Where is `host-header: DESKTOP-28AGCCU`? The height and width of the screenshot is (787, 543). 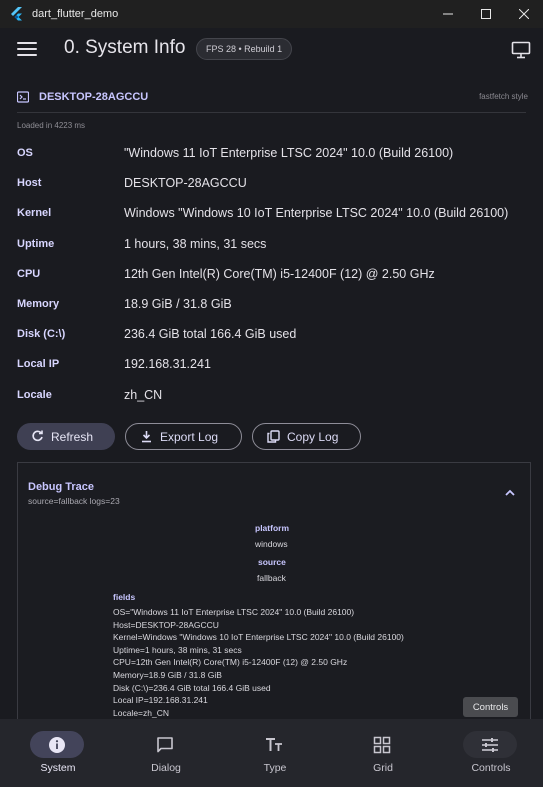 host-header: DESKTOP-28AGCCU is located at coordinates (82, 97).